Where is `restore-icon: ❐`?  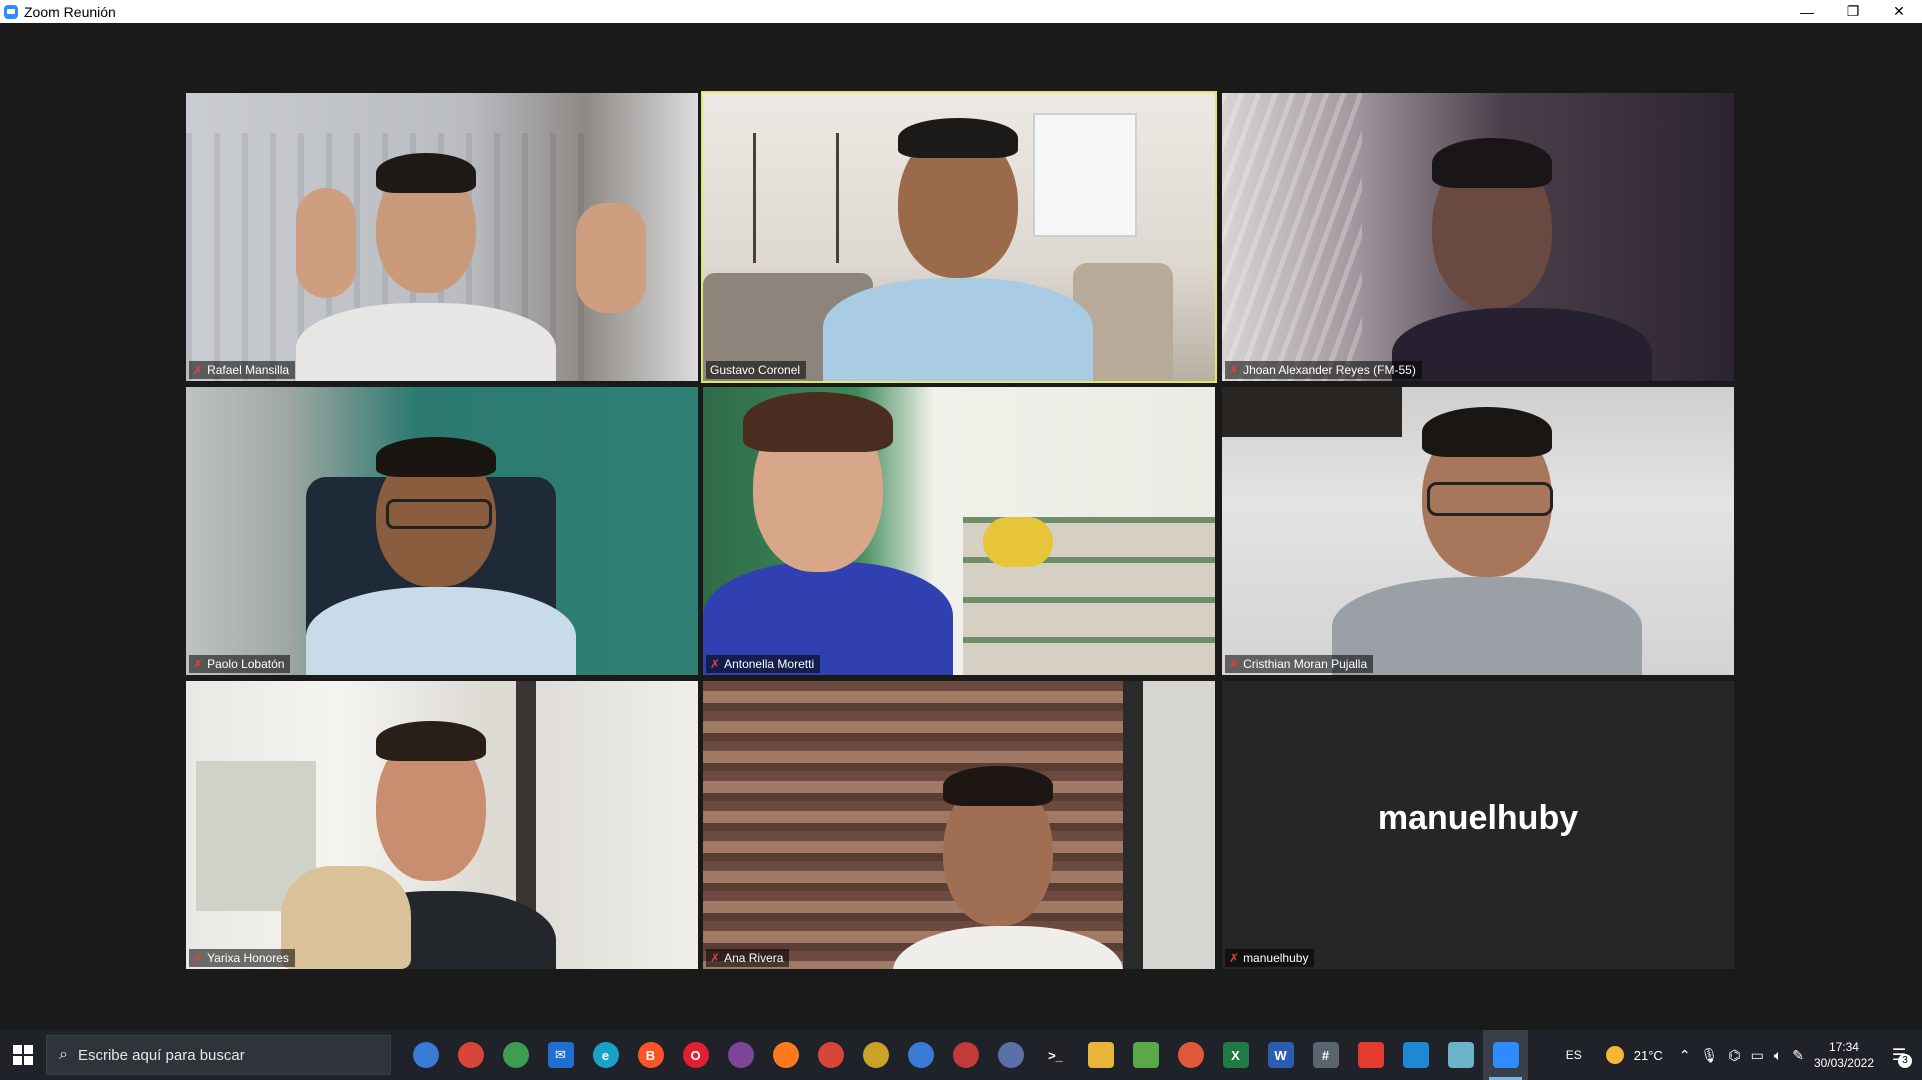 restore-icon: ❐ is located at coordinates (1853, 11).